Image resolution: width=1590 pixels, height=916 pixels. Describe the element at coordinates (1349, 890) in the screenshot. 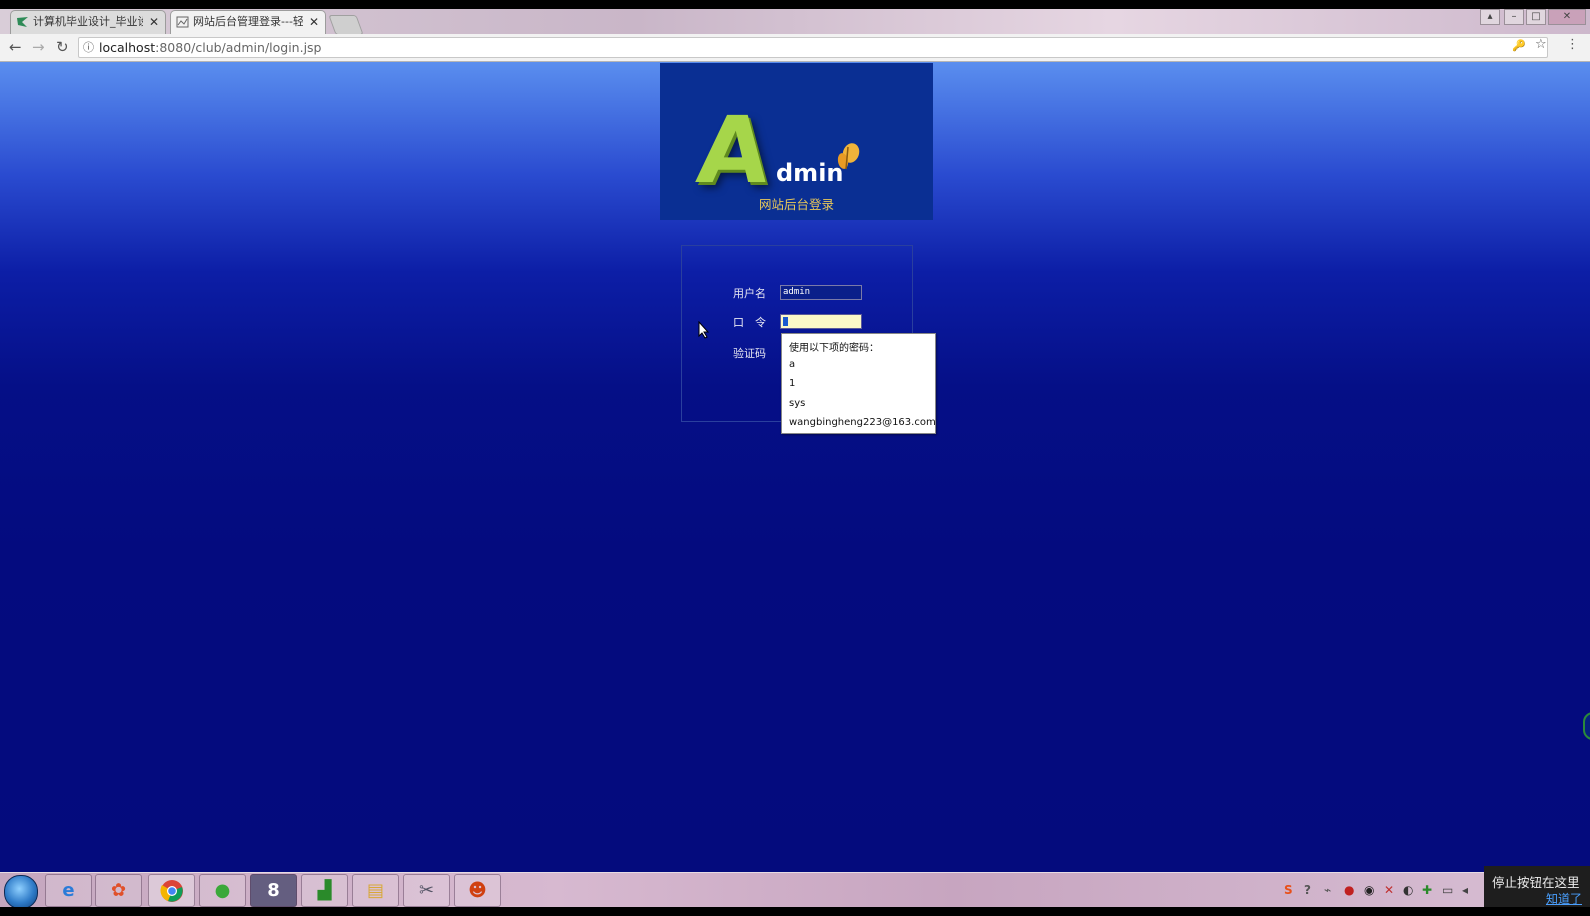

I see `tray-security-icon: ●` at that location.